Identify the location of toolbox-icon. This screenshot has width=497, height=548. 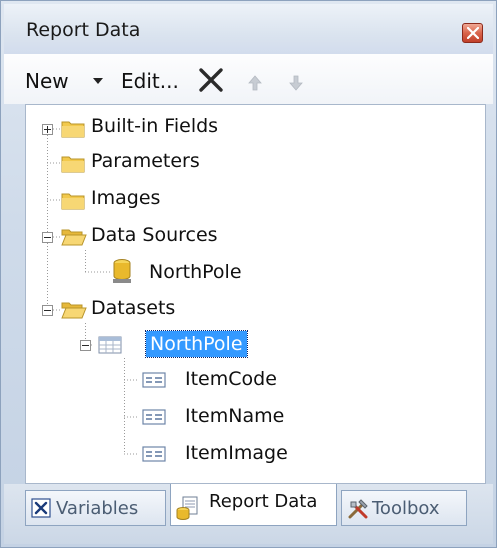
(358, 509).